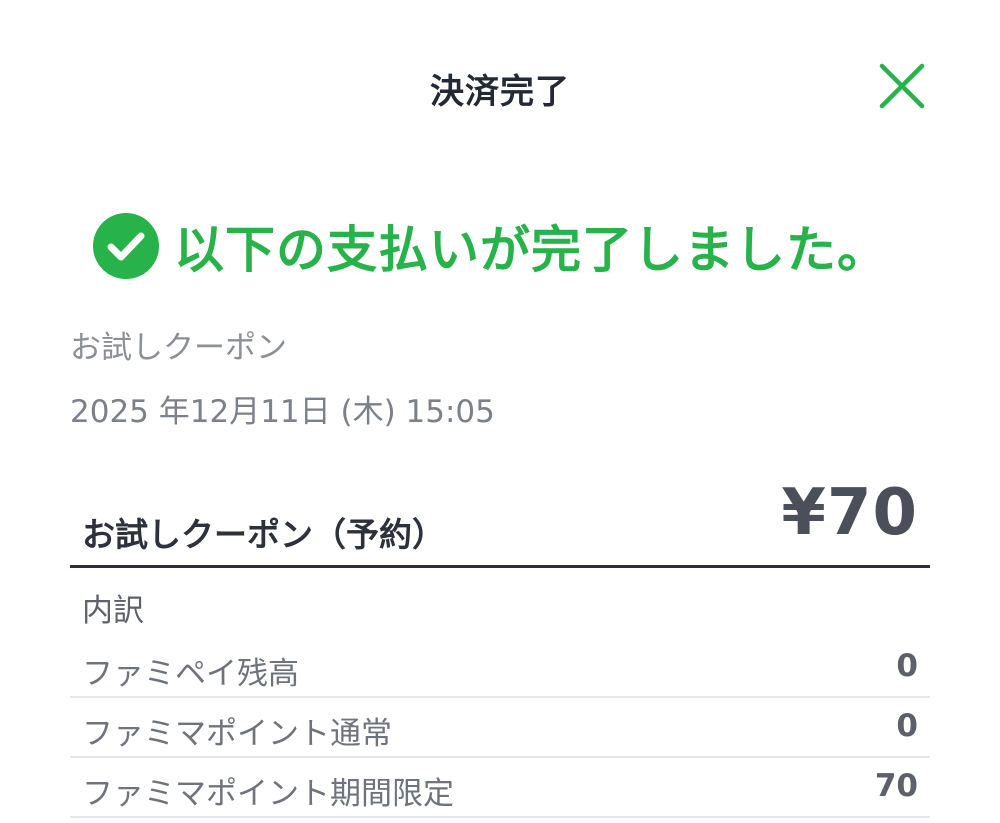 The height and width of the screenshot is (823, 1000). I want to click on item-amount: ¥70, so click(849, 513).